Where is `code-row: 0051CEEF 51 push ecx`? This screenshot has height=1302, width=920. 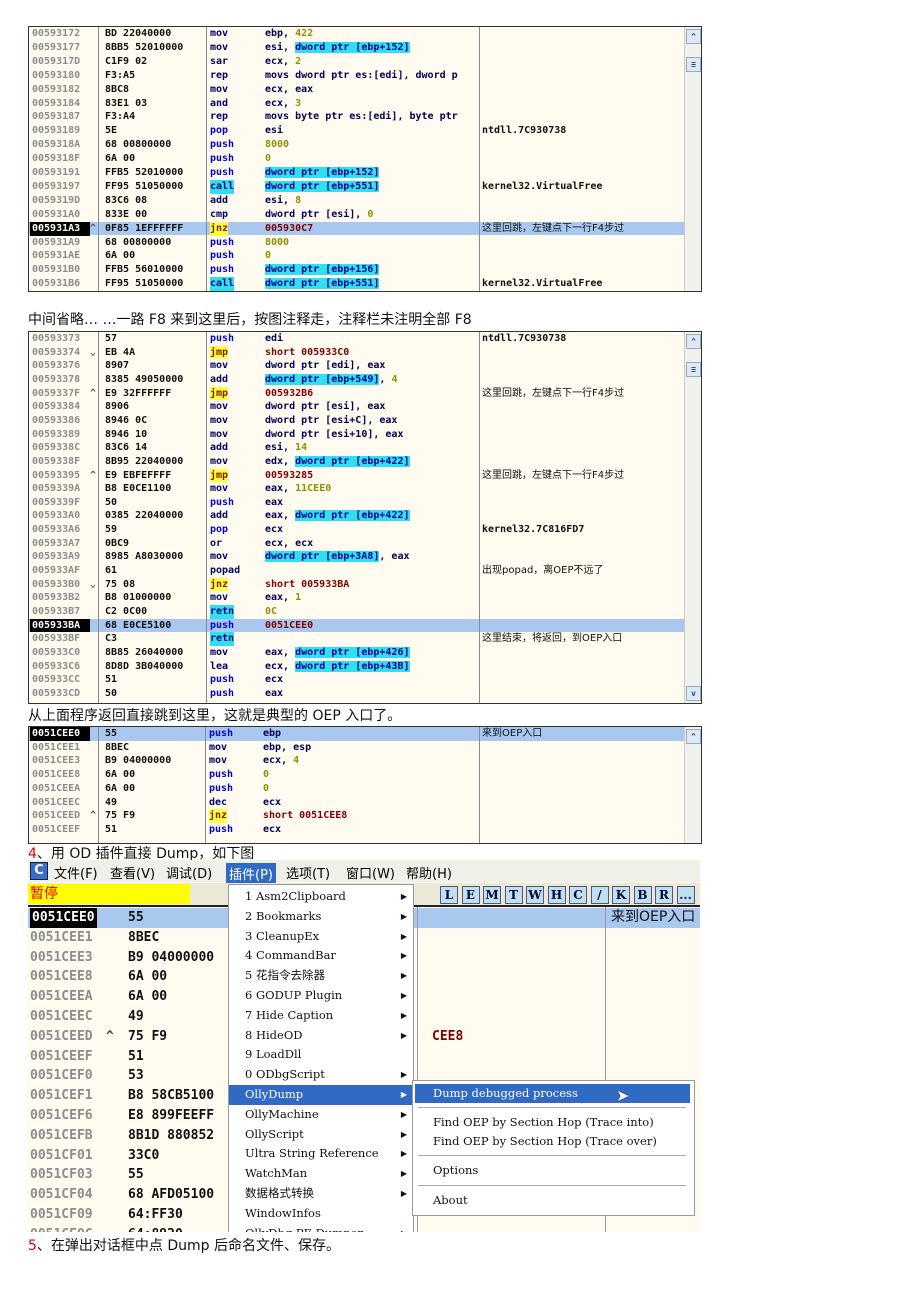
code-row: 0051CEEF 51 push ecx is located at coordinates (356, 830).